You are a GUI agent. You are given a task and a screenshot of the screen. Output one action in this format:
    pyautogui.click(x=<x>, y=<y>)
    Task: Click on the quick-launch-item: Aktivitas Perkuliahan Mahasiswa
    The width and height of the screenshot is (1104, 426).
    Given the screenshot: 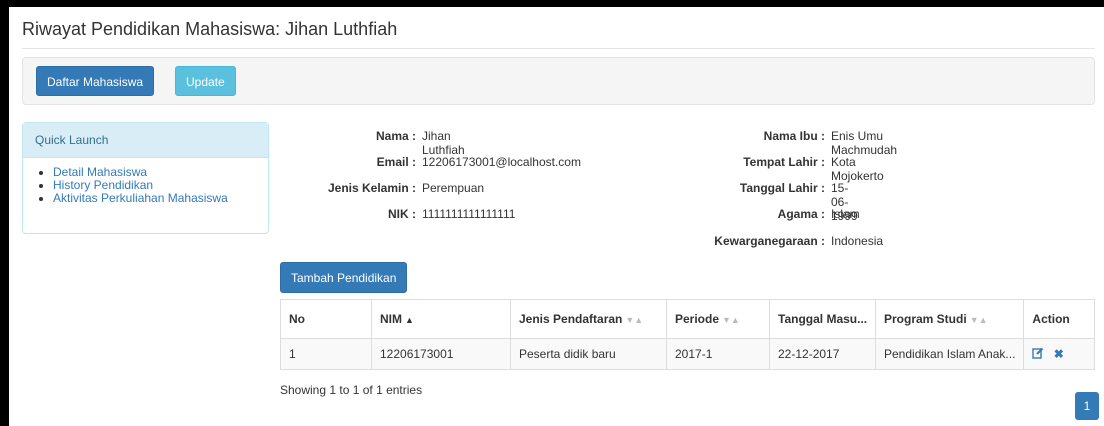 What is the action you would take?
    pyautogui.click(x=160, y=198)
    